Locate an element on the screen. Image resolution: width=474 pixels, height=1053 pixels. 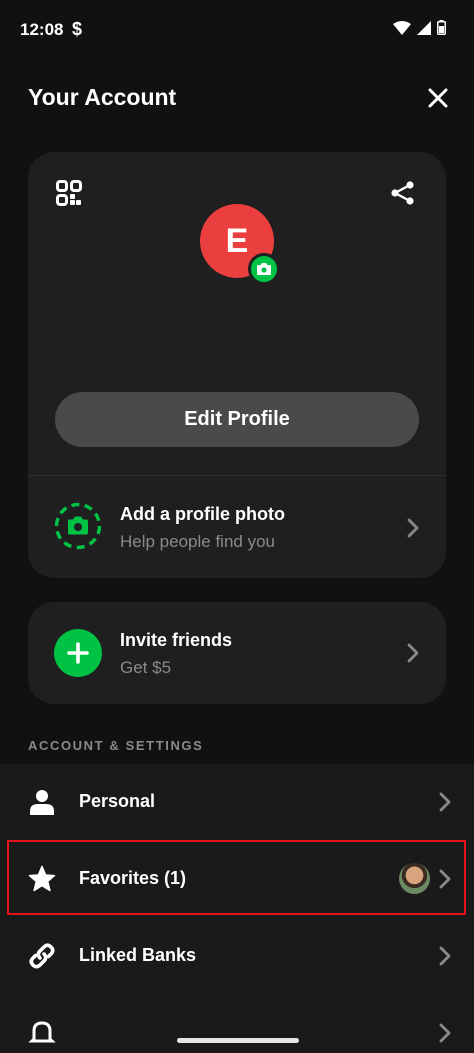
person-icon is located at coordinates (42, 802).